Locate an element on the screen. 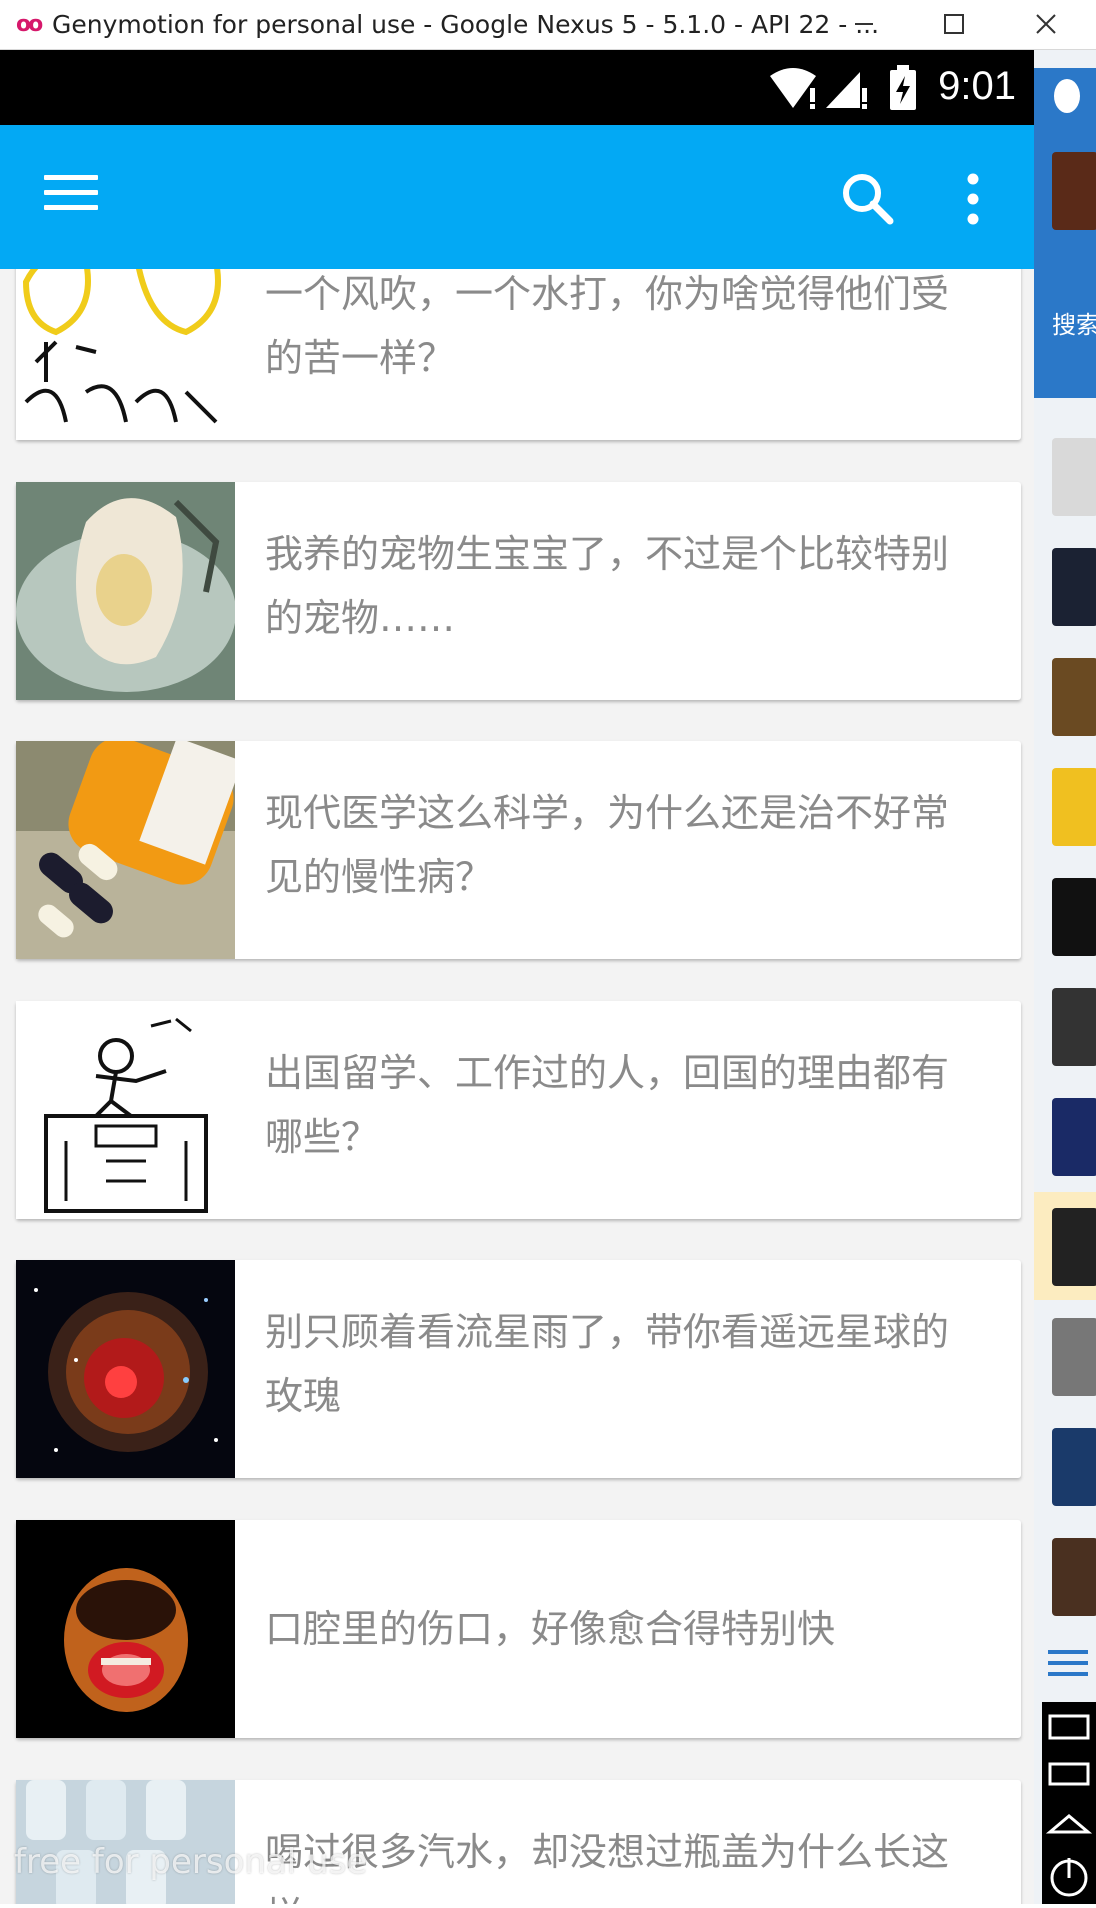 The height and width of the screenshot is (1908, 1096). article-title: 出国留学、工作过的人，回国的理由都有哪些？ is located at coordinates (615, 1105).